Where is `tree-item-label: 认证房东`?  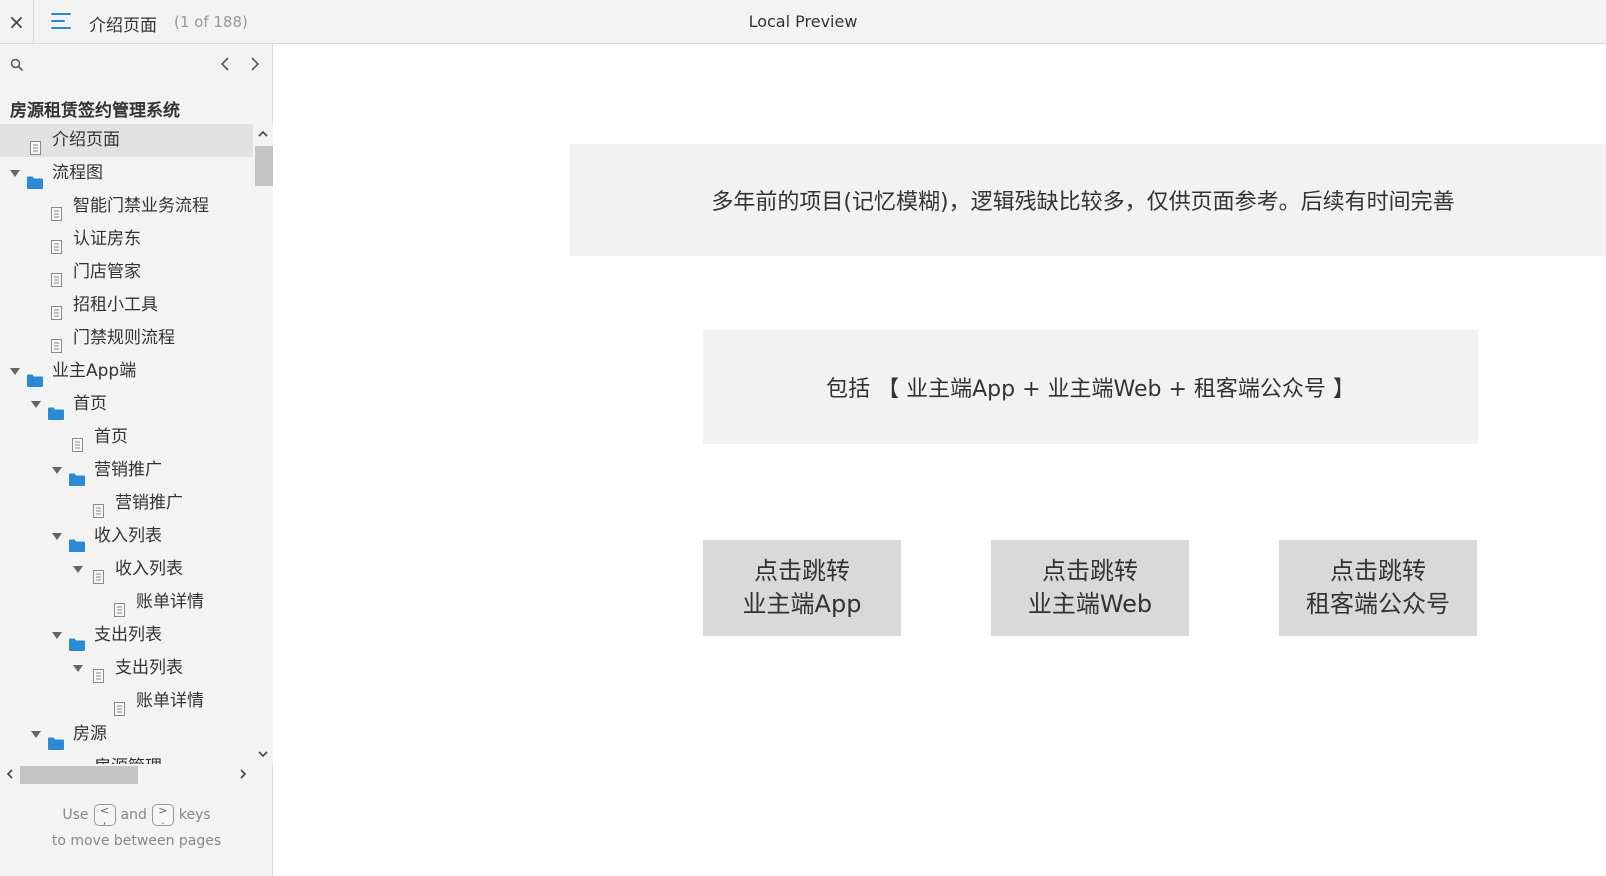
tree-item-label: 认证房东 is located at coordinates (107, 239).